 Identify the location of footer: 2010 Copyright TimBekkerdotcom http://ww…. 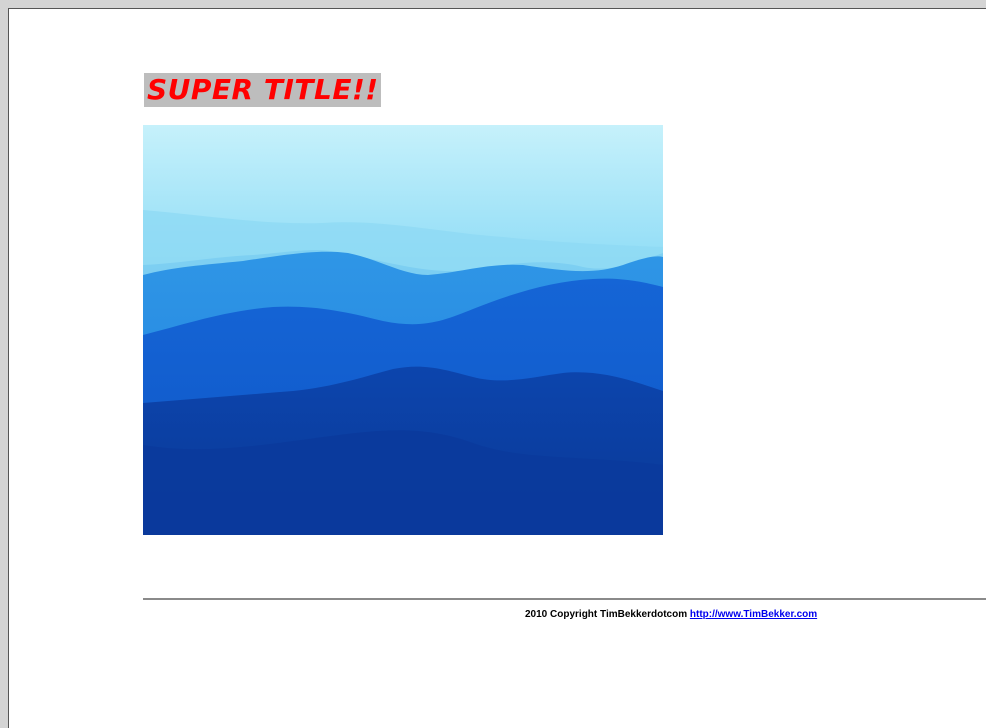
(671, 614).